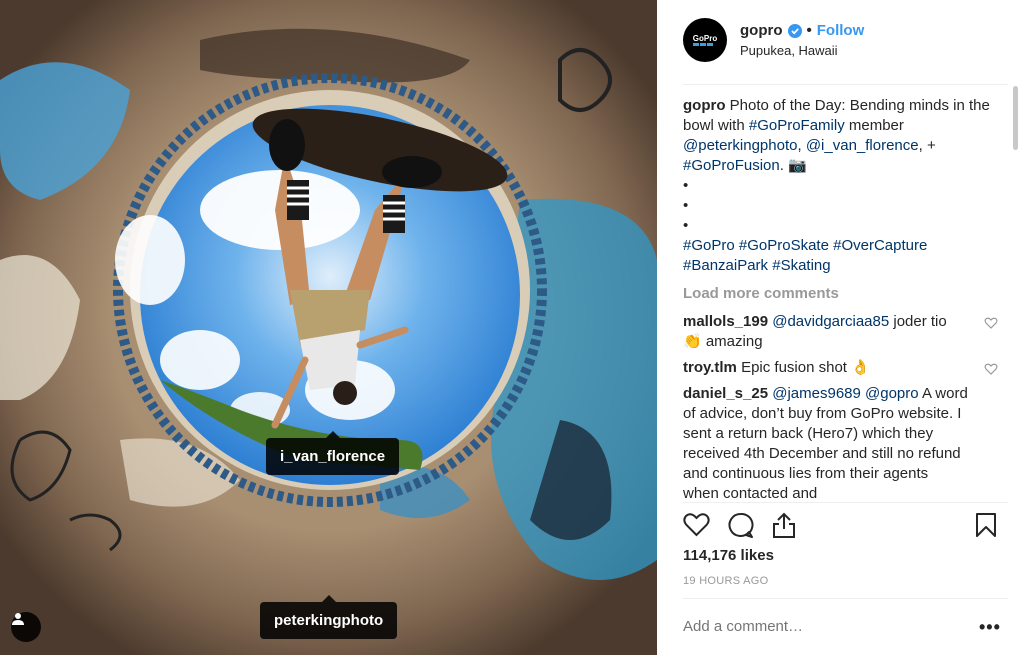 The height and width of the screenshot is (655, 1024). Describe the element at coordinates (845, 526) in the screenshot. I see `post-actions` at that location.